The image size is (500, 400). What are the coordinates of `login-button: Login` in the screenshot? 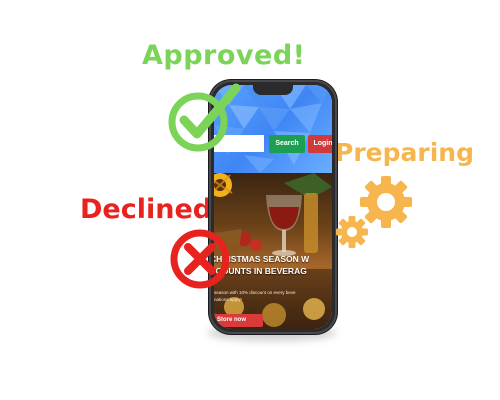 It's located at (320, 144).